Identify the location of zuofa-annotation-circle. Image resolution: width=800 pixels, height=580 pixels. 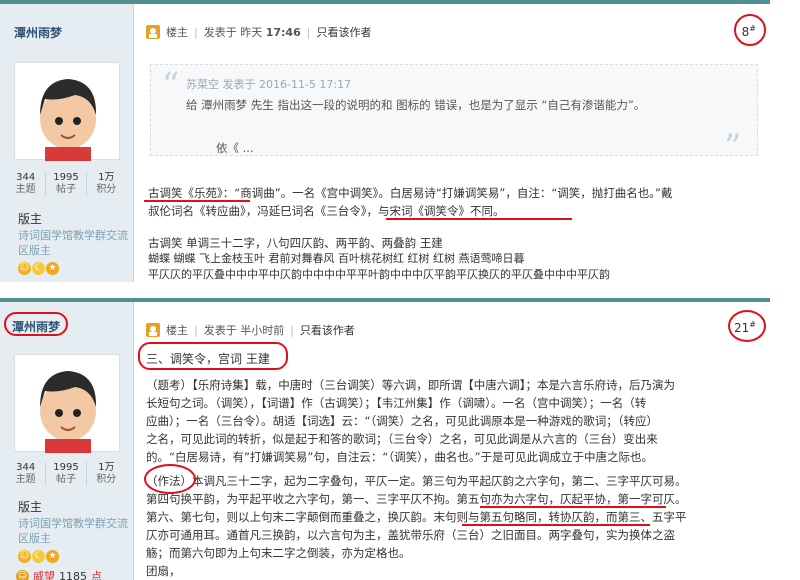
(170, 479).